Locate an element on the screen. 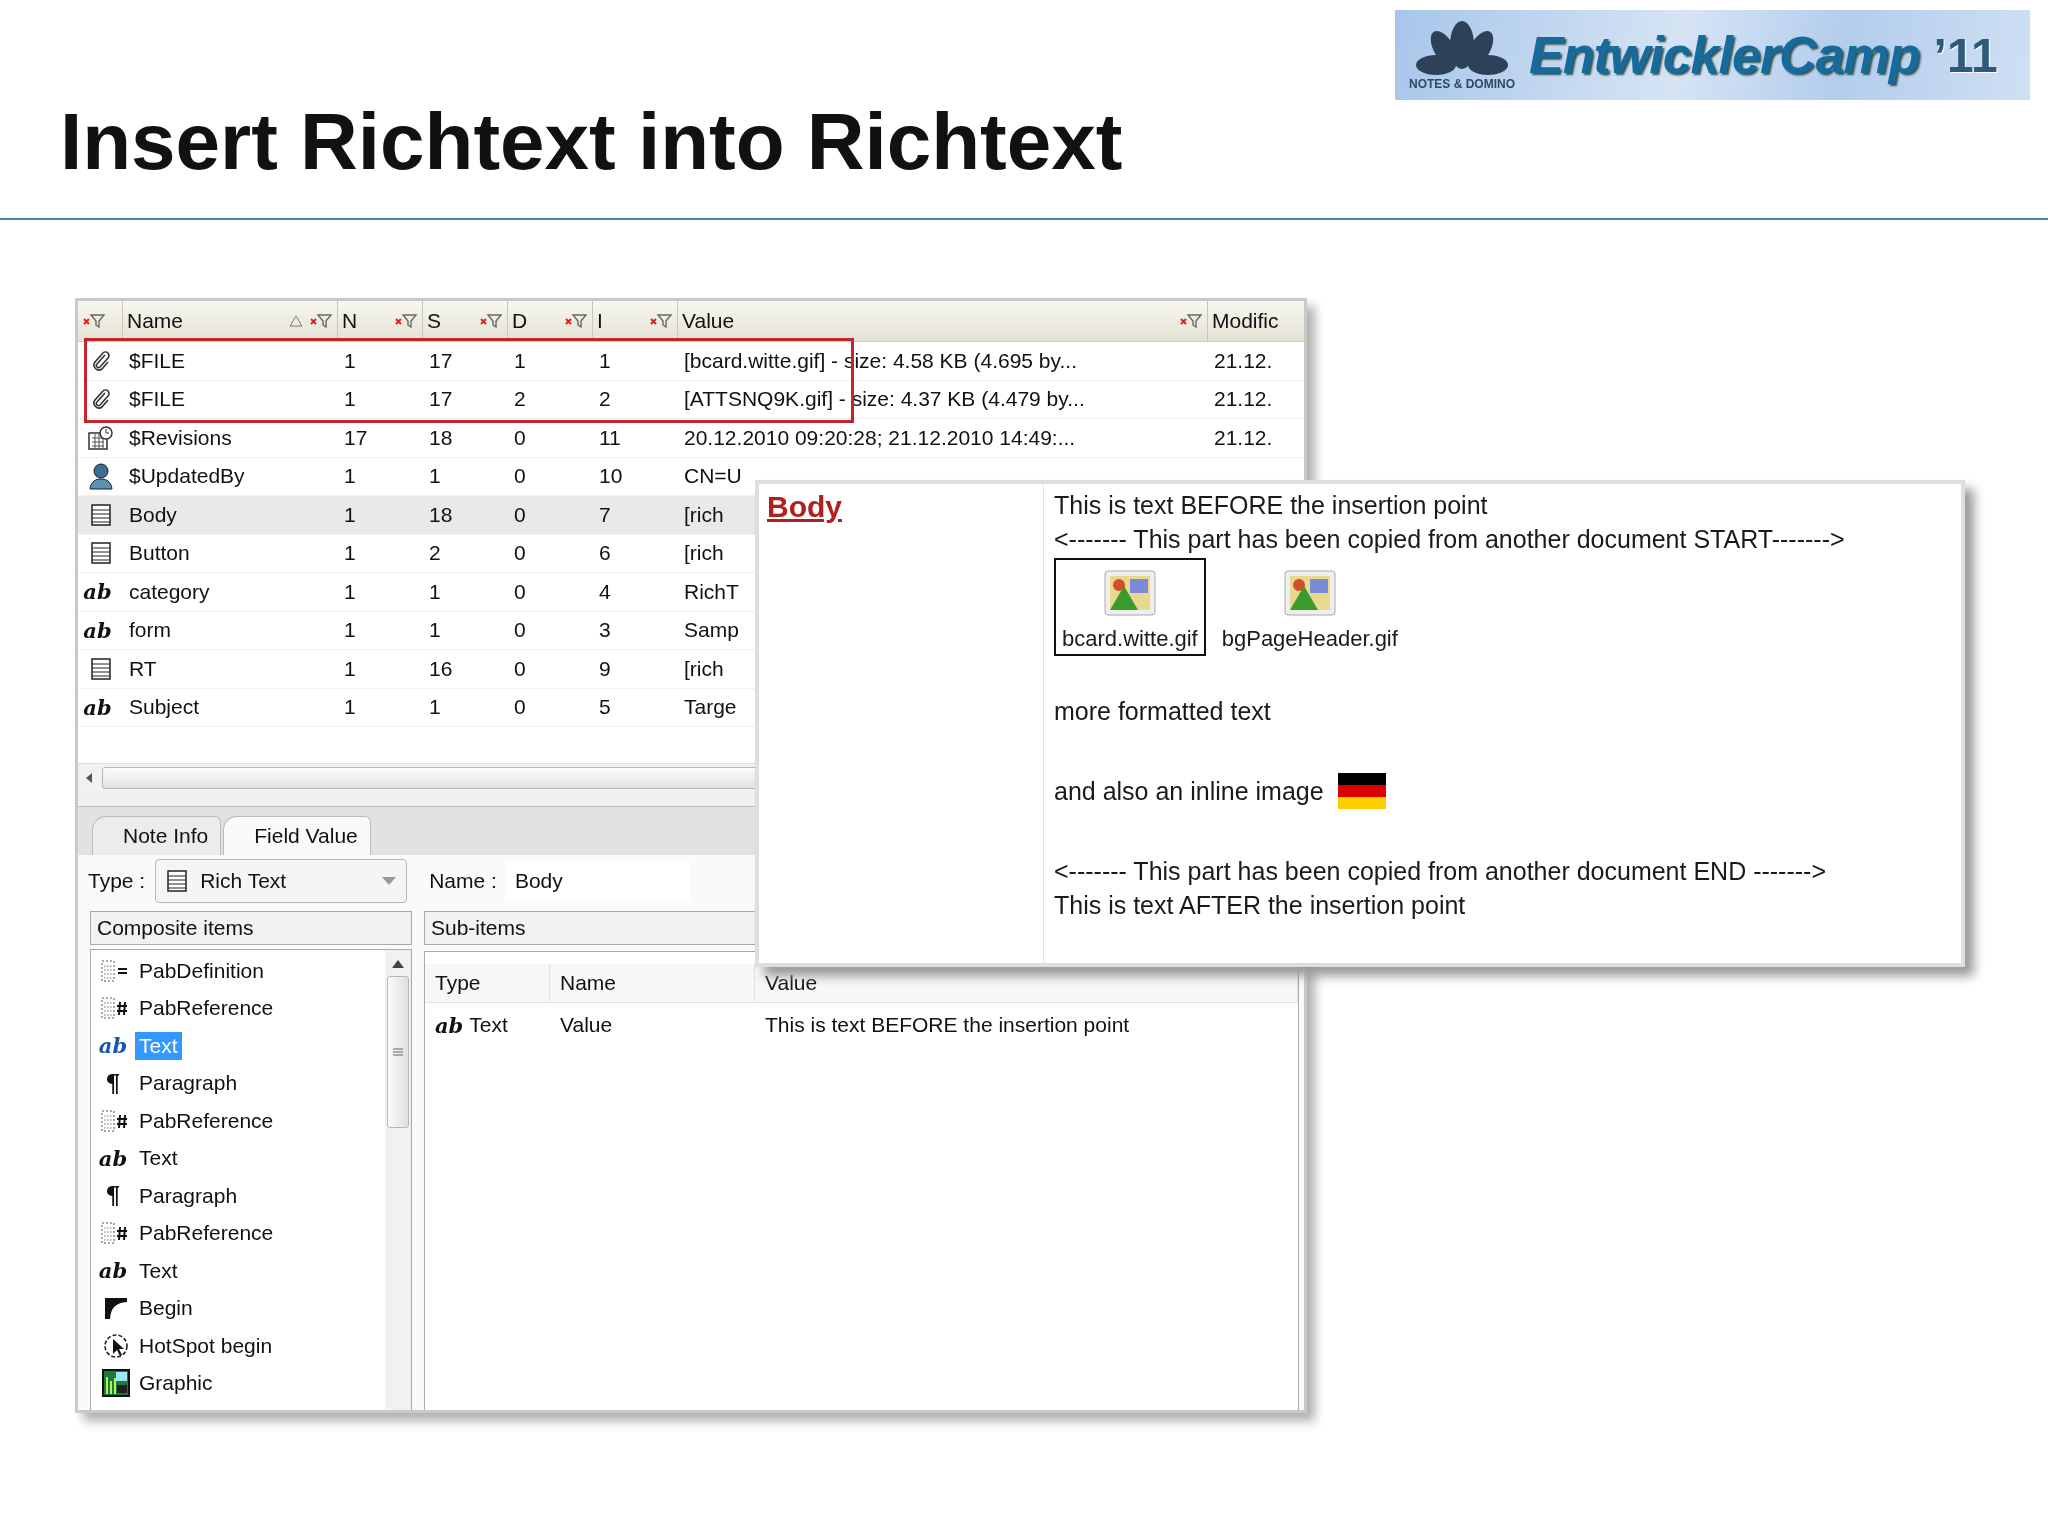 The height and width of the screenshot is (1536, 2048). table-cell: category is located at coordinates (169, 591).